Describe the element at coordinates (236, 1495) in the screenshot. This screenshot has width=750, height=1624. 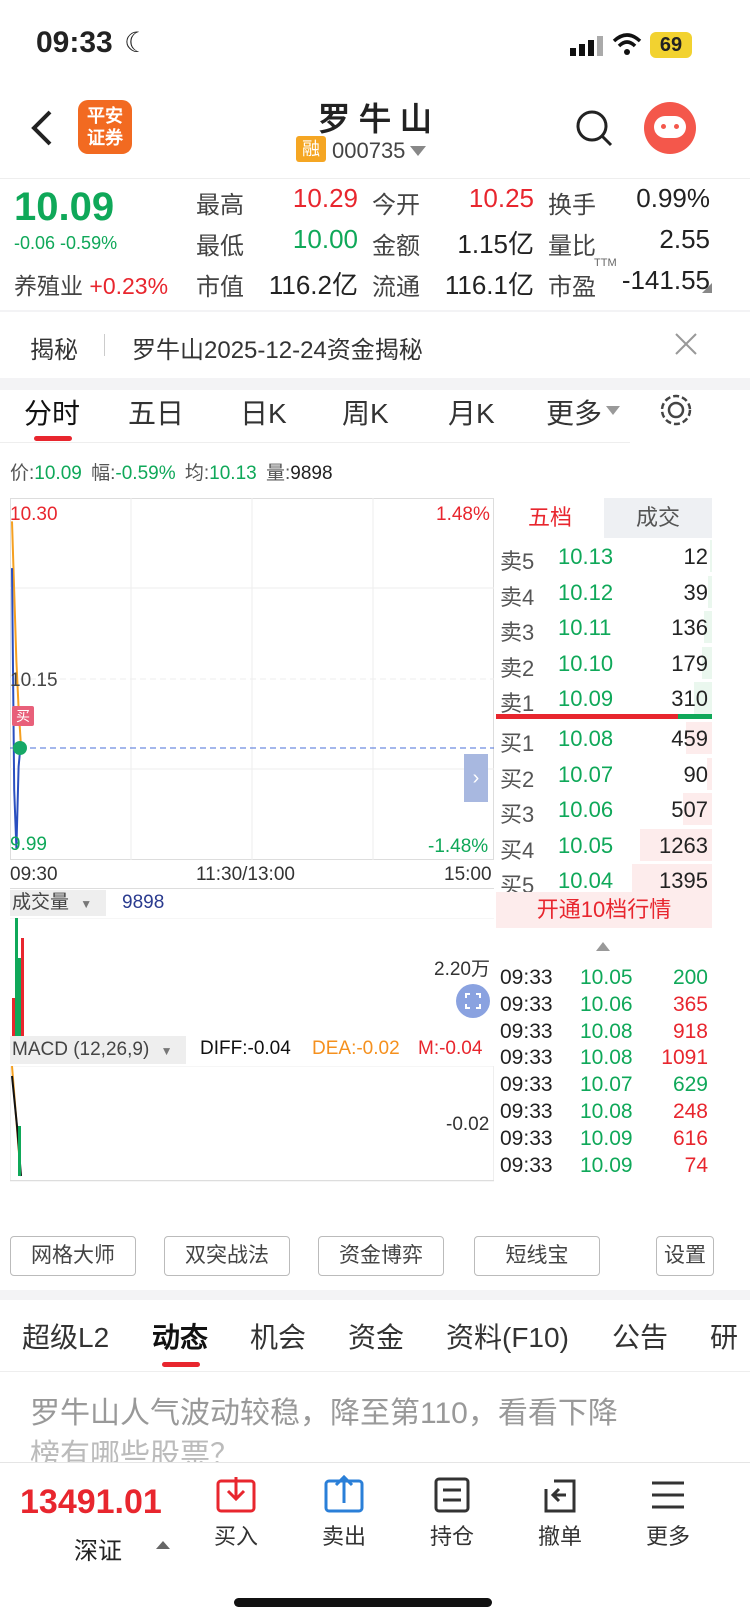
I see `buy-icon` at that location.